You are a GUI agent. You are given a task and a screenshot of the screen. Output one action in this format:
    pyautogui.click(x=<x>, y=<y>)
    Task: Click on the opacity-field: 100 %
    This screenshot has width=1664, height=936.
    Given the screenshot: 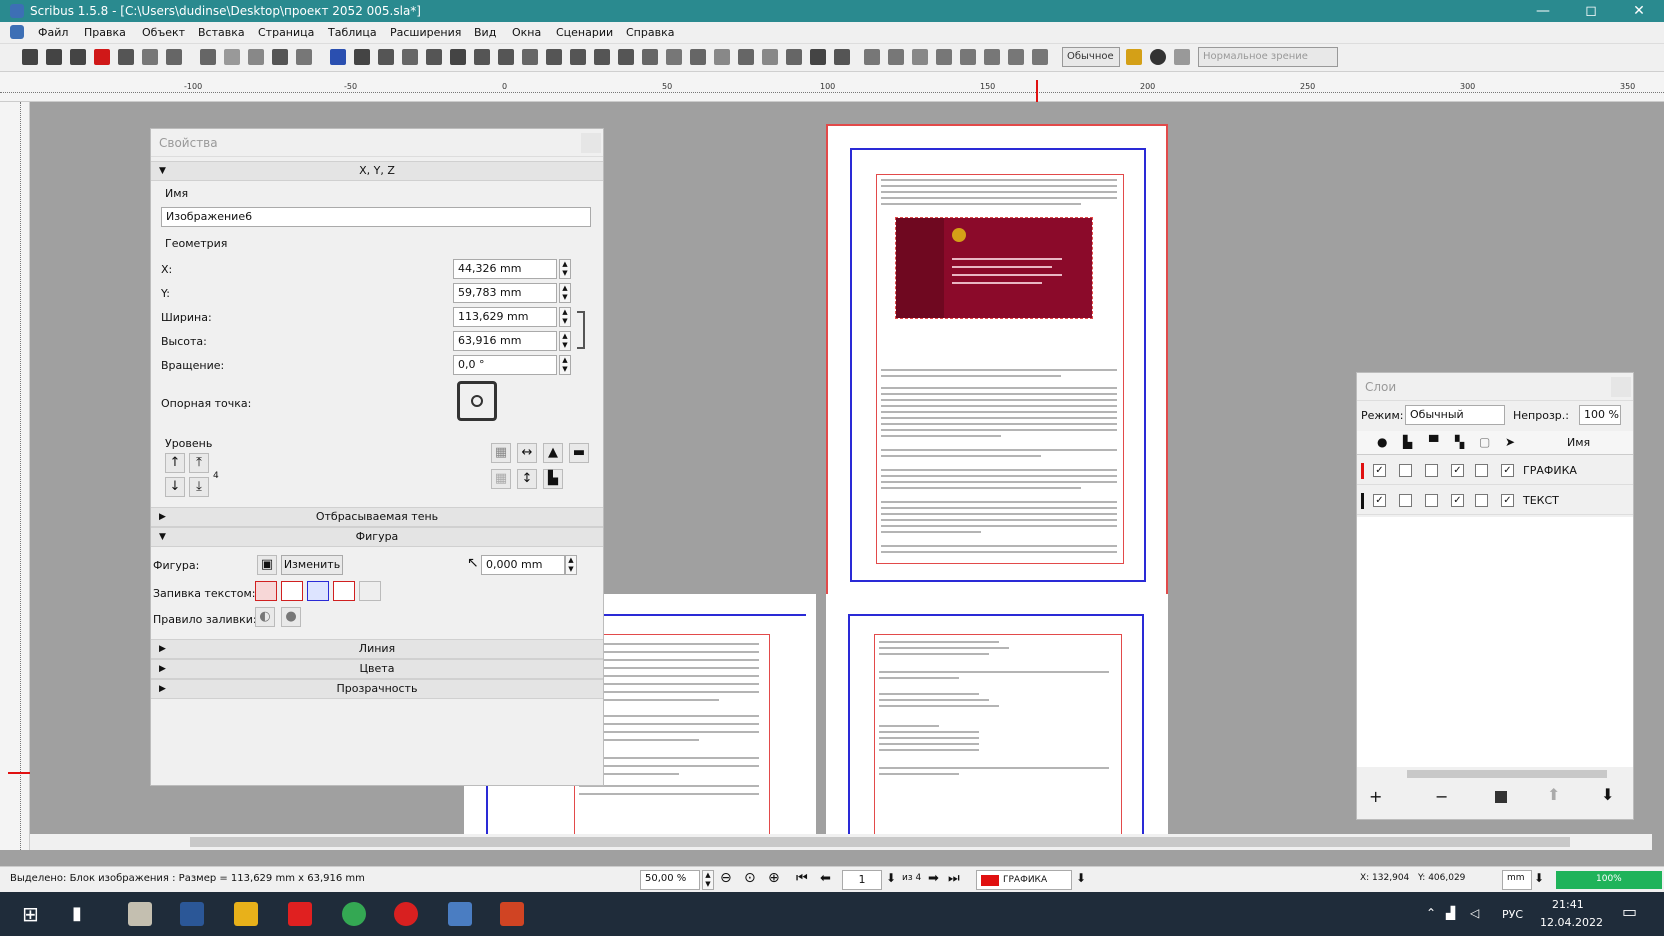 What is the action you would take?
    pyautogui.click(x=1600, y=415)
    